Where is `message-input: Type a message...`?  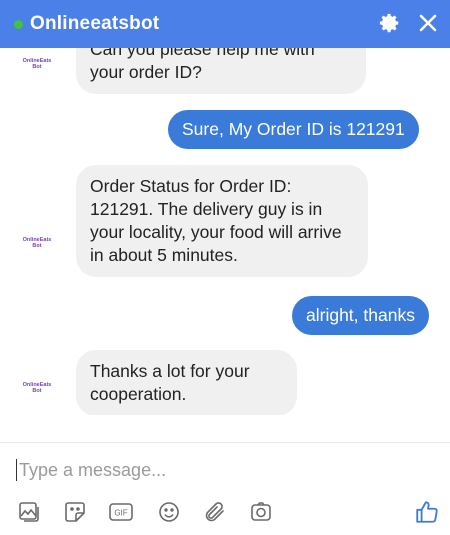 message-input: Type a message... is located at coordinates (221, 470).